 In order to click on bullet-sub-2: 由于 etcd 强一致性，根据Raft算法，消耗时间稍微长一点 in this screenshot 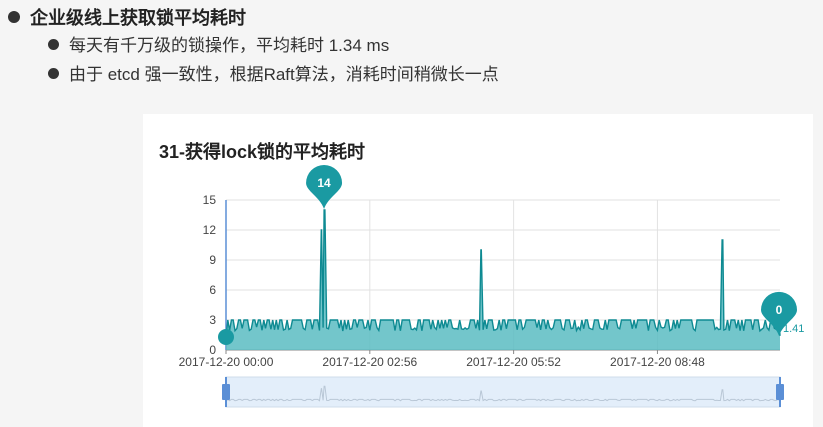, I will do `click(273, 72)`.